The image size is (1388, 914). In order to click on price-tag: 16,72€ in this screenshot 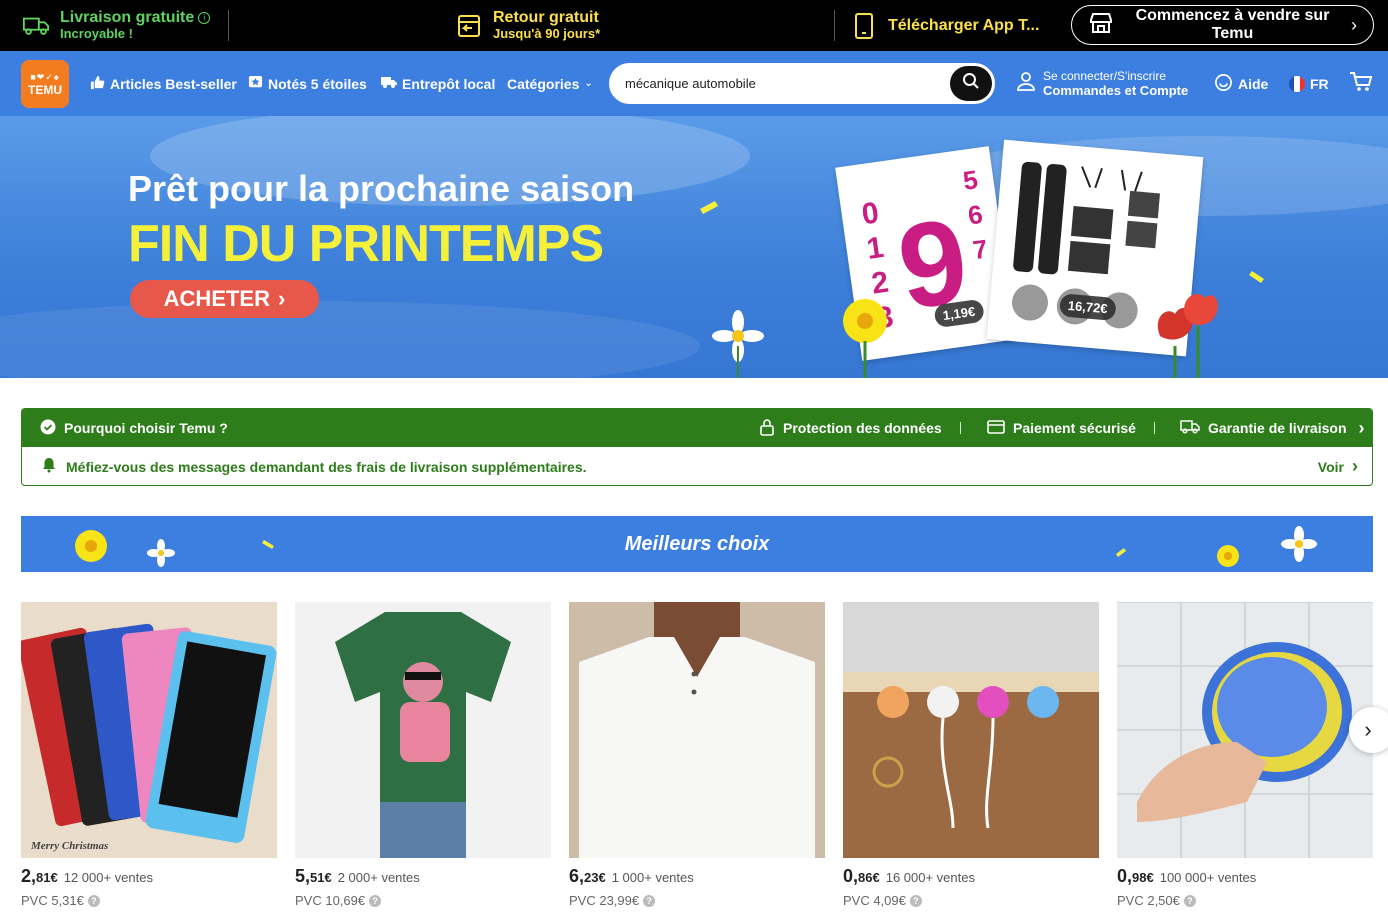, I will do `click(1087, 307)`.